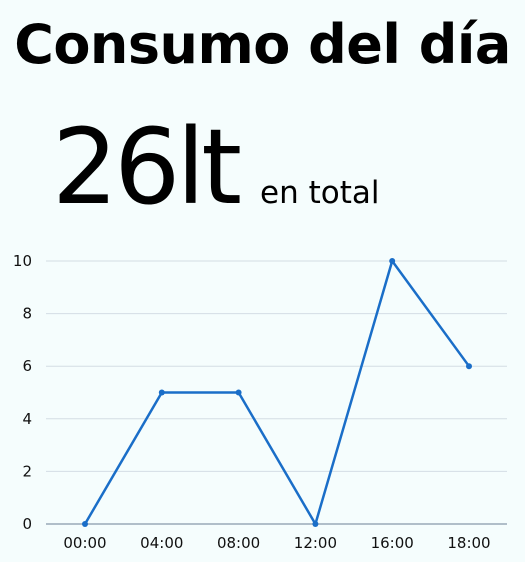  What do you see at coordinates (27, 366) in the screenshot?
I see `y-tick-label: 6` at bounding box center [27, 366].